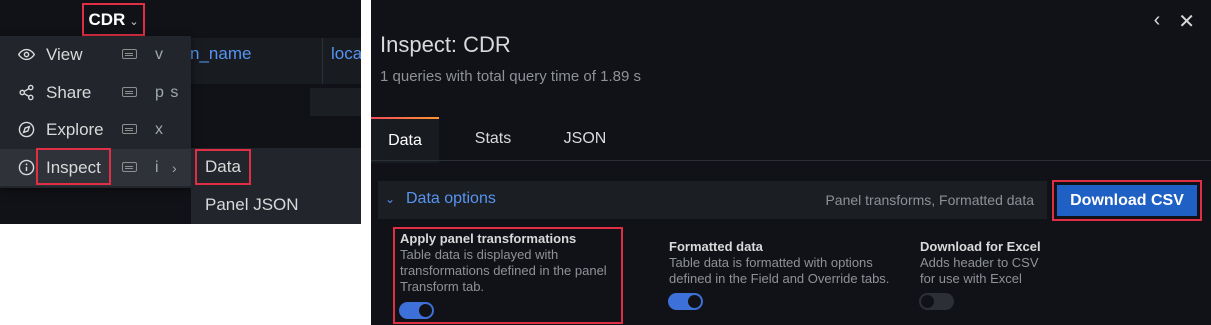  Describe the element at coordinates (716, 246) in the screenshot. I see `option-title: Formatted data` at that location.